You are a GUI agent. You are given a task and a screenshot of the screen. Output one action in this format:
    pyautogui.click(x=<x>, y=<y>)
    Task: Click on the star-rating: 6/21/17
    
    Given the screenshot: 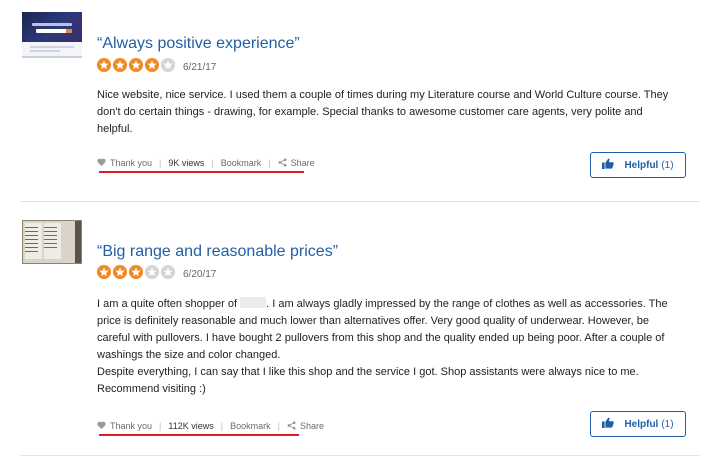 What is the action you would take?
    pyautogui.click(x=157, y=67)
    